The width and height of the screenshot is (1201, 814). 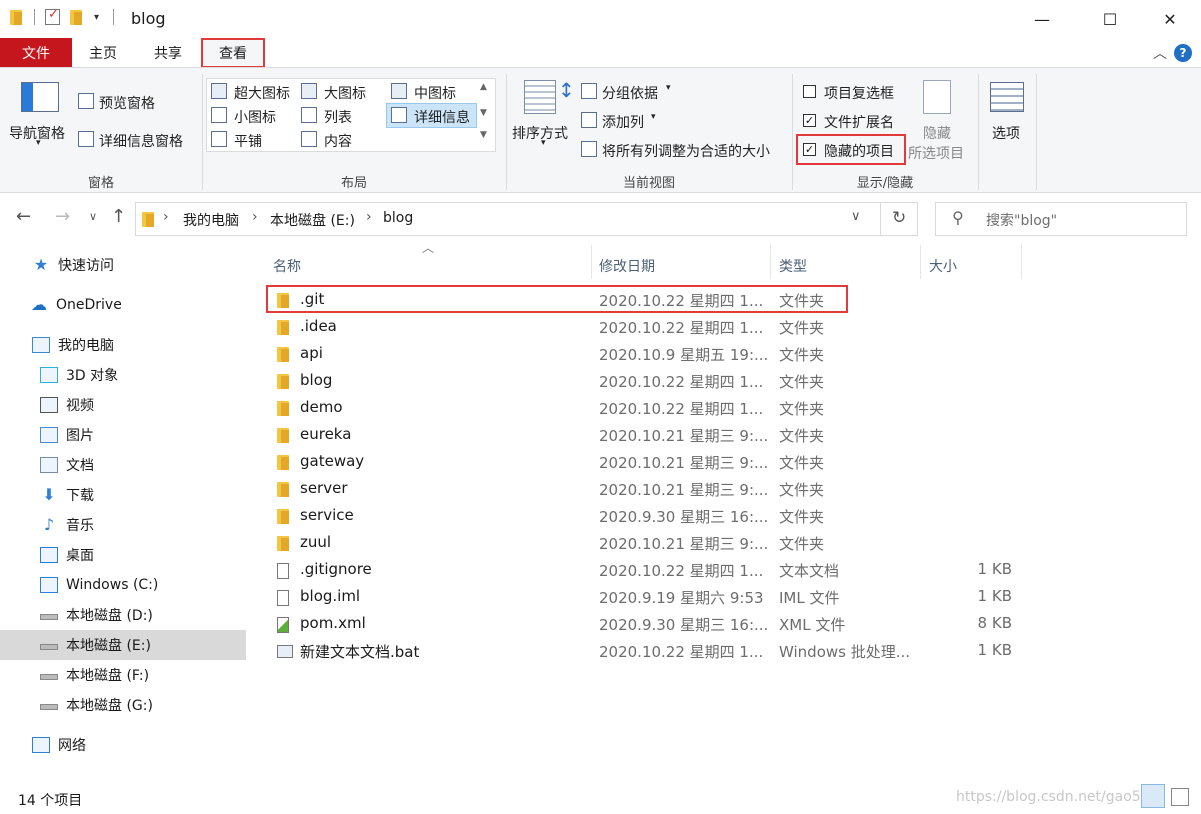 I want to click on item-checkboxes-checkbox, so click(x=809, y=91).